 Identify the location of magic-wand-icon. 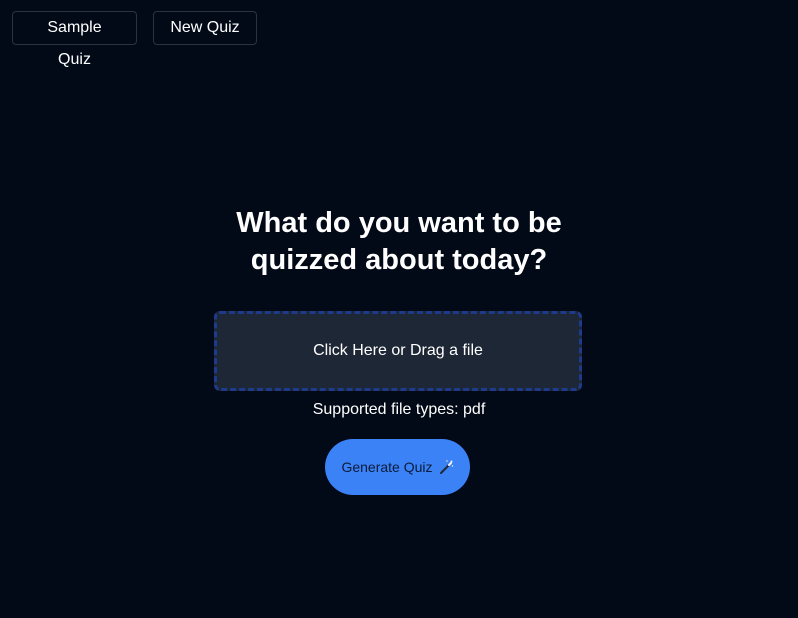
(446, 467).